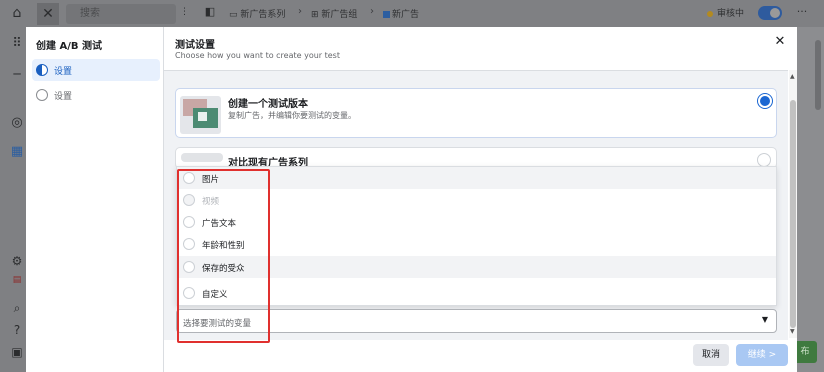 The image size is (824, 372). What do you see at coordinates (802, 14) in the screenshot?
I see `more-button: ···` at bounding box center [802, 14].